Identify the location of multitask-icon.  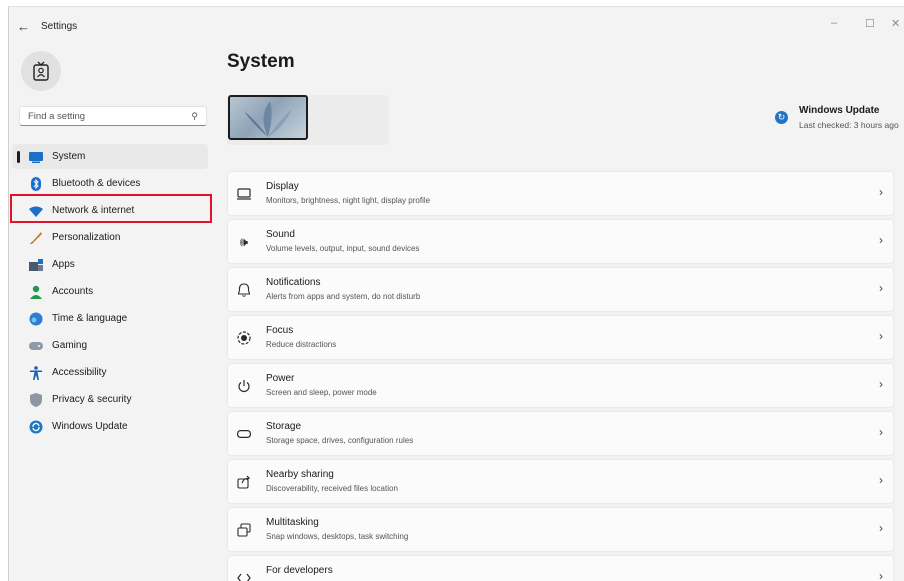
(244, 530).